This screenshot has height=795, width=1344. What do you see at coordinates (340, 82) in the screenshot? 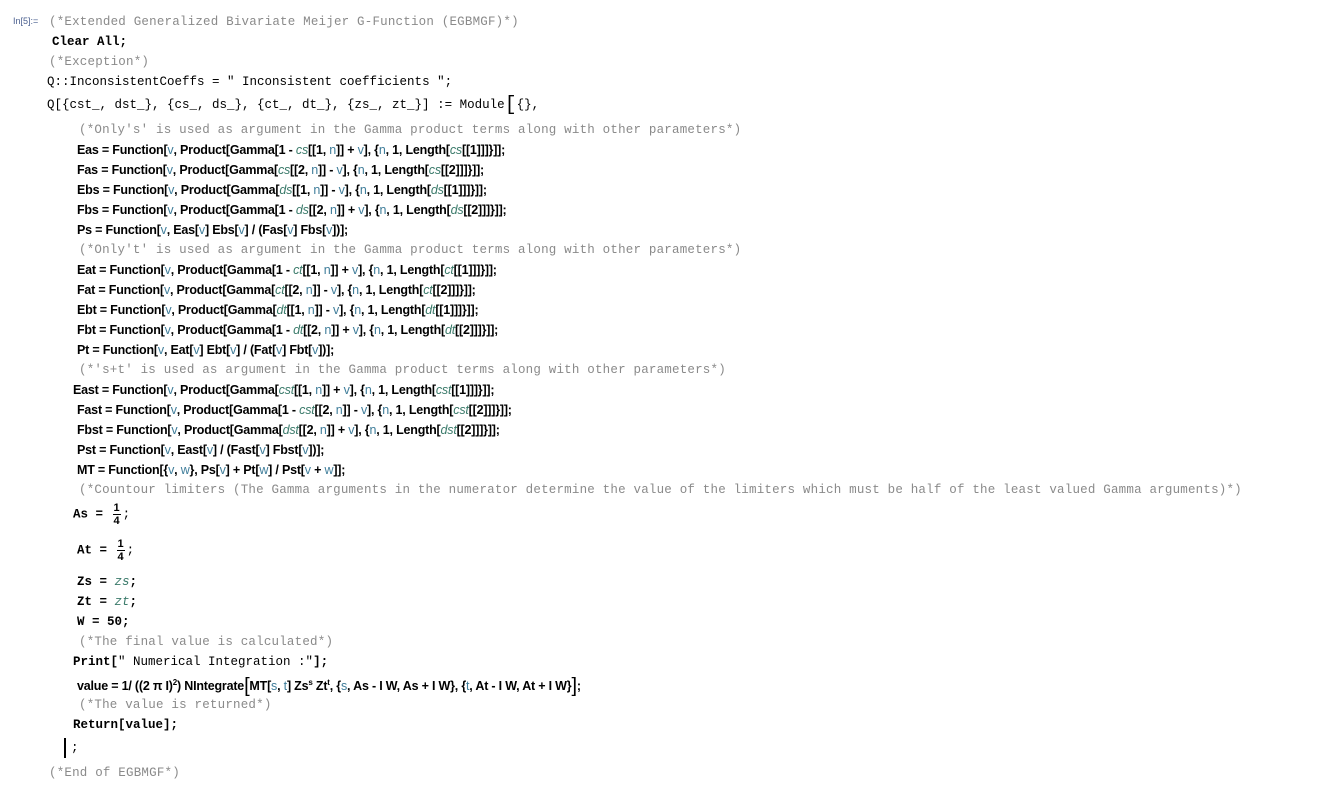
I see `message-string: " Inconsistent coefficients ";` at bounding box center [340, 82].